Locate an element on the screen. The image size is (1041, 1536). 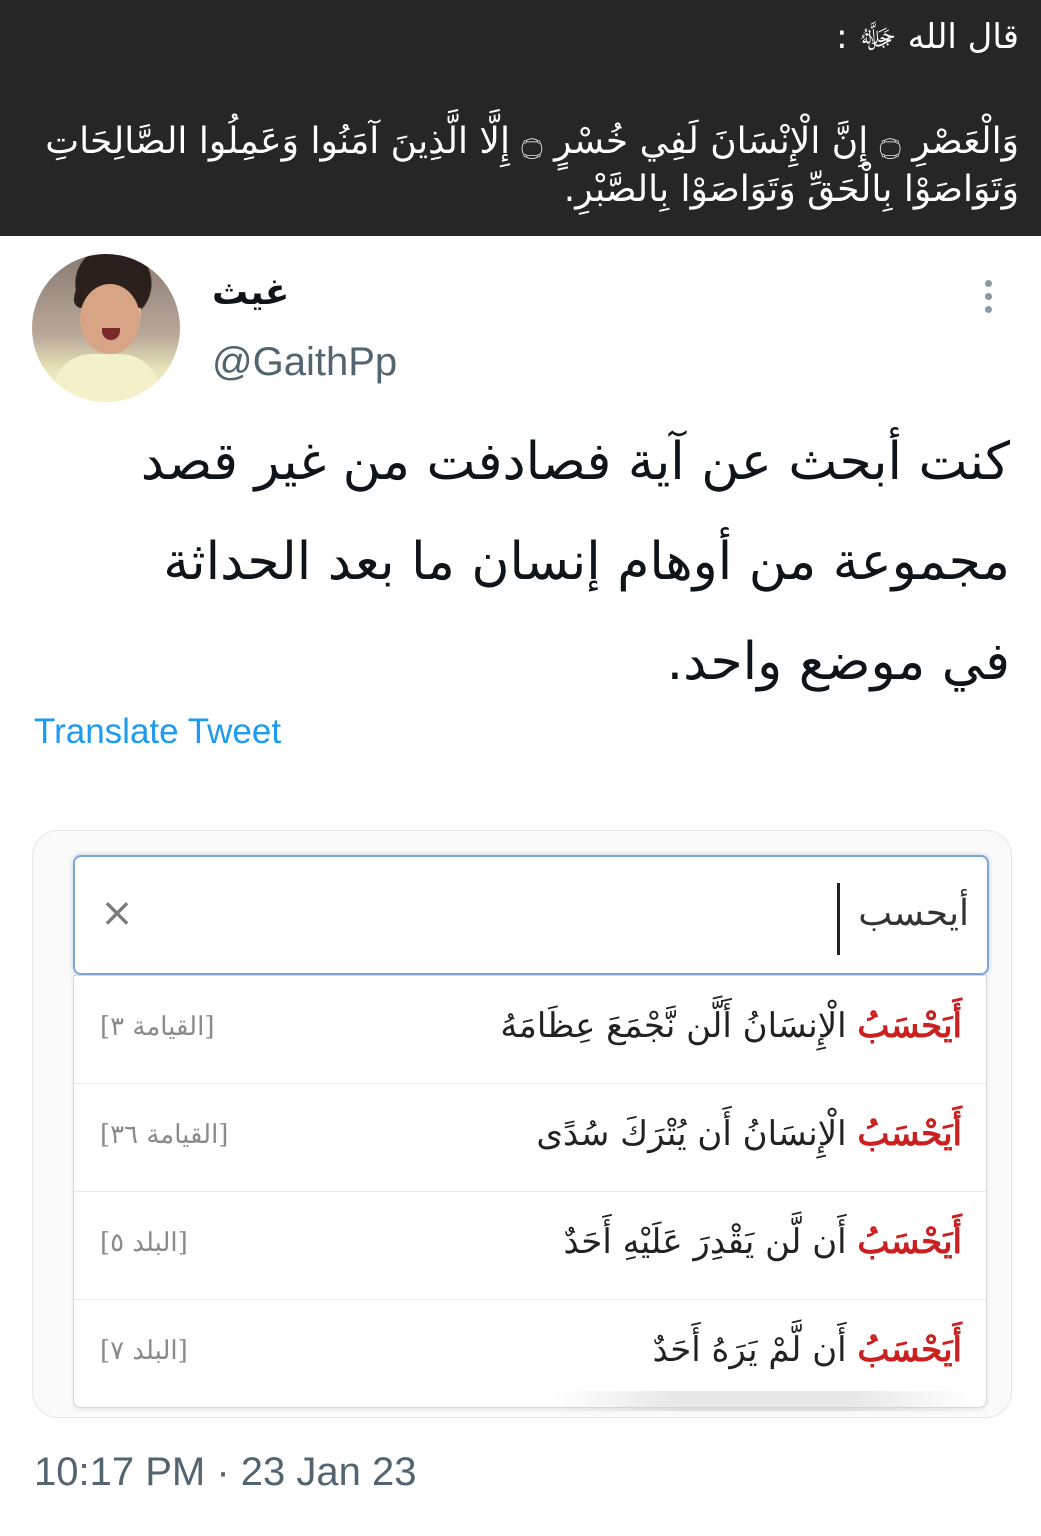
tweet-line: مجموعة من أوهام إنسان ما بعد الحداثة is located at coordinates (586, 562).